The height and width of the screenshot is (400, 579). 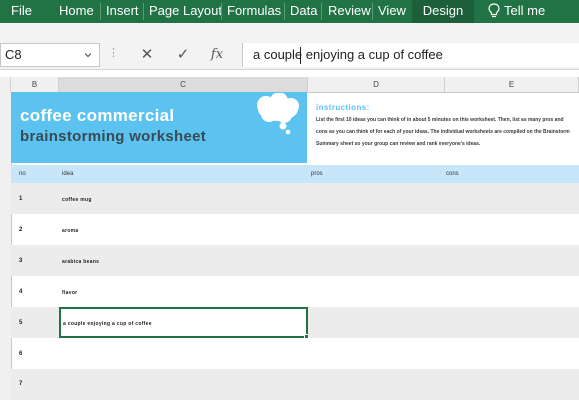 I want to click on active-cell-c8: a couple enjoying a cup of coffee, so click(x=183, y=322).